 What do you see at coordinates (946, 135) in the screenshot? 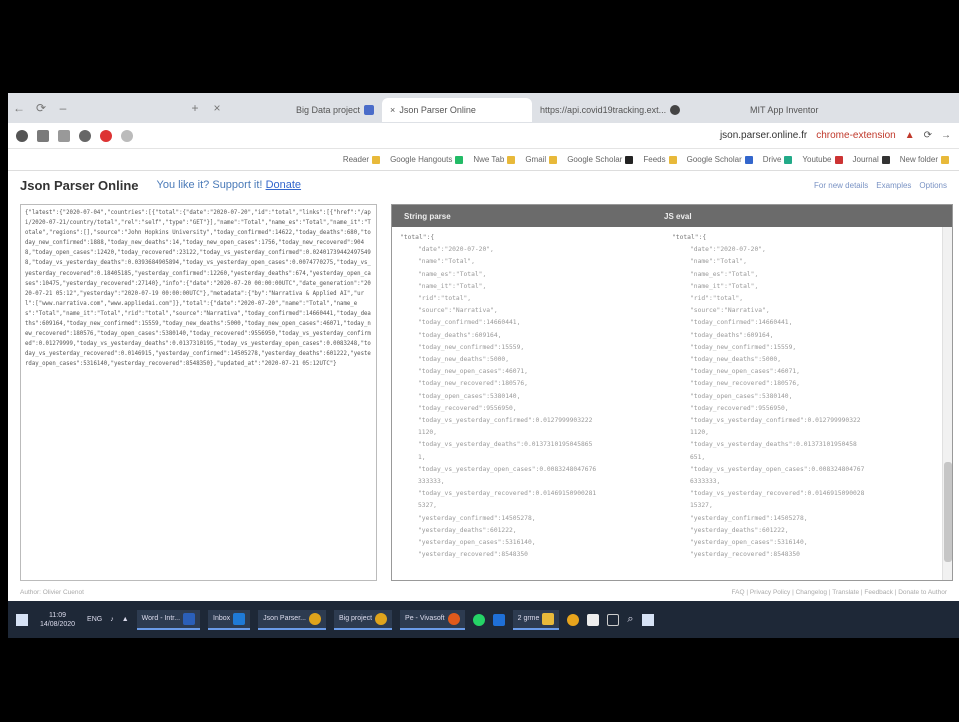
I see `forward-icon: →` at bounding box center [946, 135].